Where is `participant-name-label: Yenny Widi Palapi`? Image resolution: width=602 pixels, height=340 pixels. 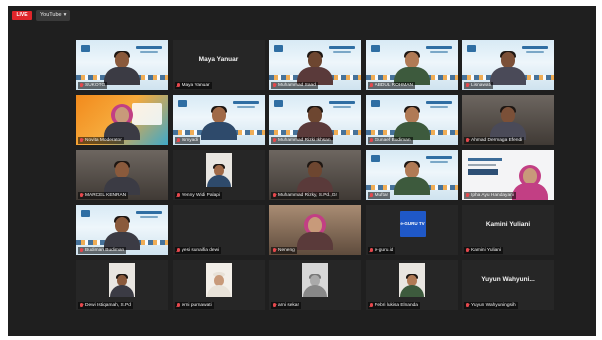
participant-name-label: Yenny Widi Palapi is located at coordinates (198, 195).